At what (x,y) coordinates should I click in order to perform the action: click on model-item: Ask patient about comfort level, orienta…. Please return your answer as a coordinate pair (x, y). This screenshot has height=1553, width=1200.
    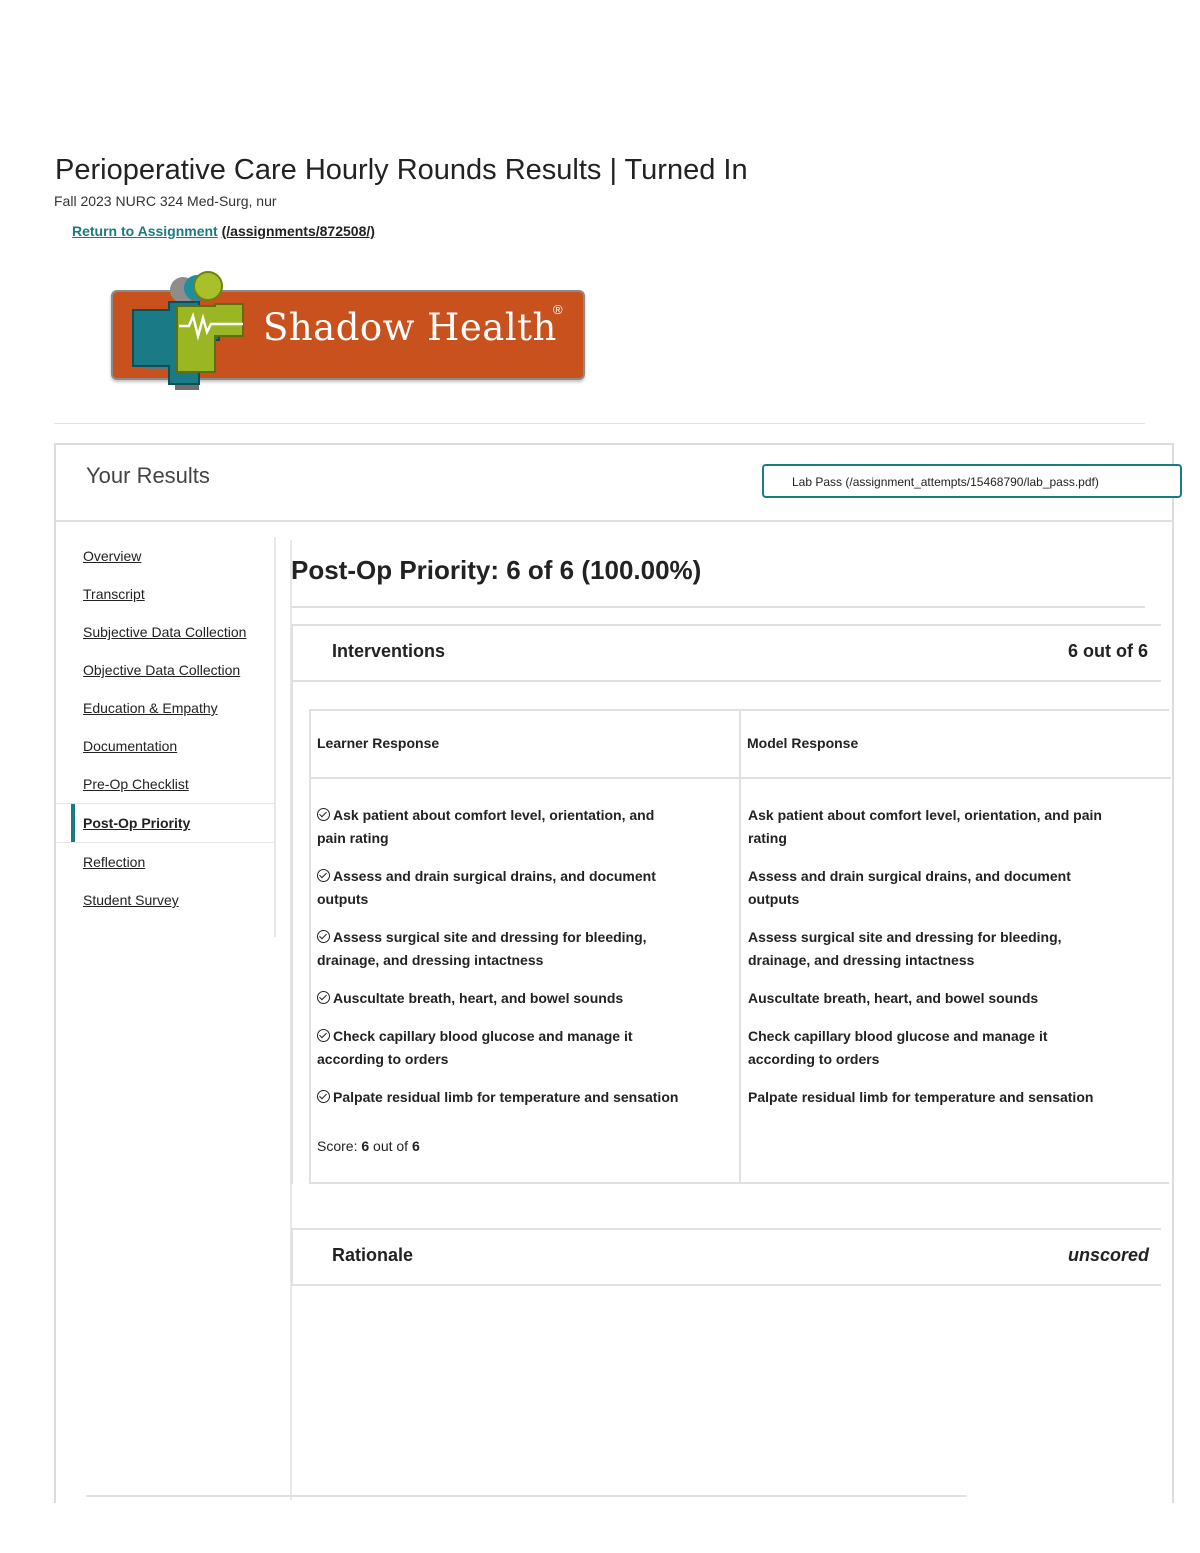
    Looking at the image, I should click on (925, 826).